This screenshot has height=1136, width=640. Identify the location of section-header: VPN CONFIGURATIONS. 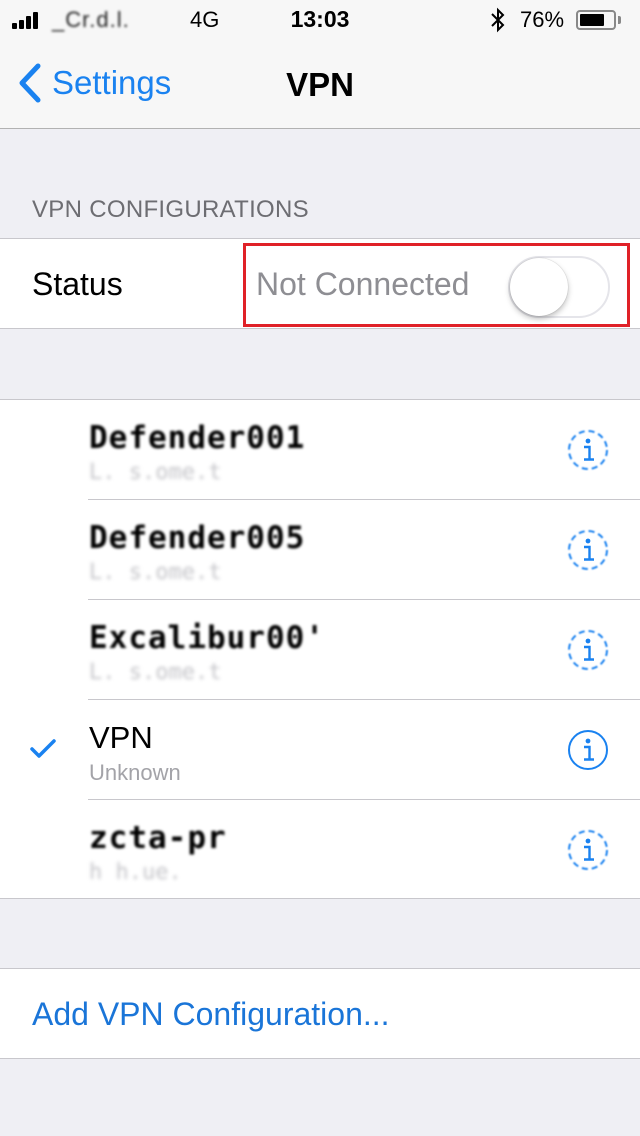
(170, 209).